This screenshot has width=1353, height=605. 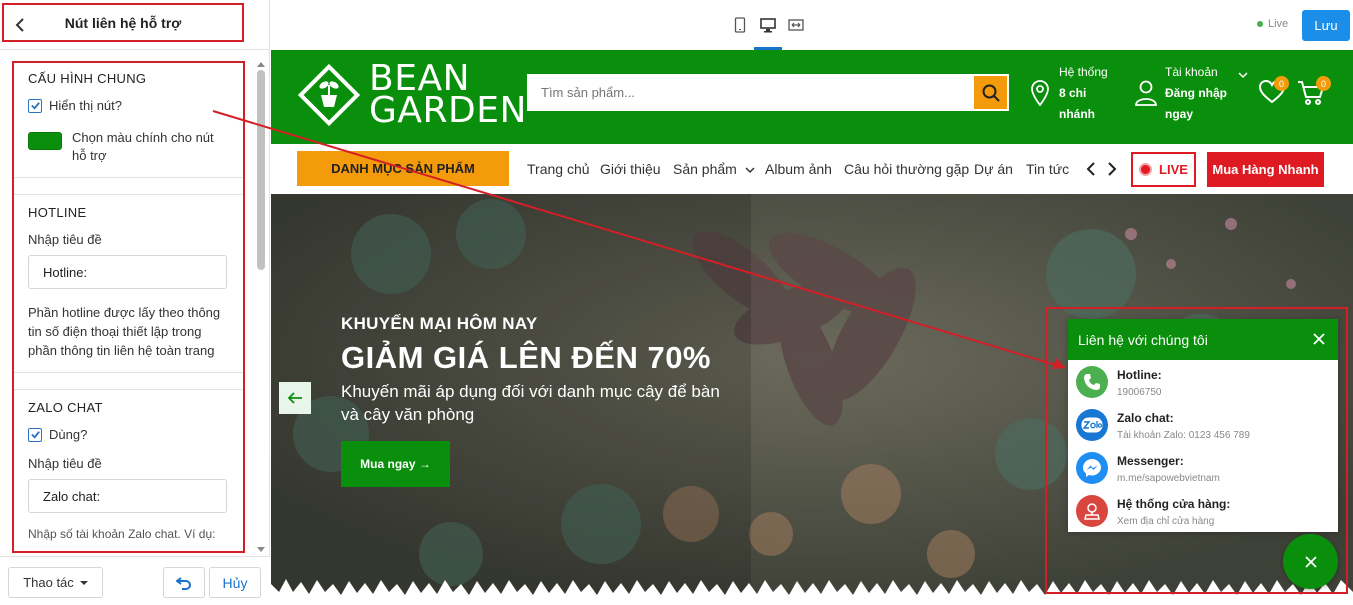 I want to click on live-dot-icon, so click(x=1260, y=24).